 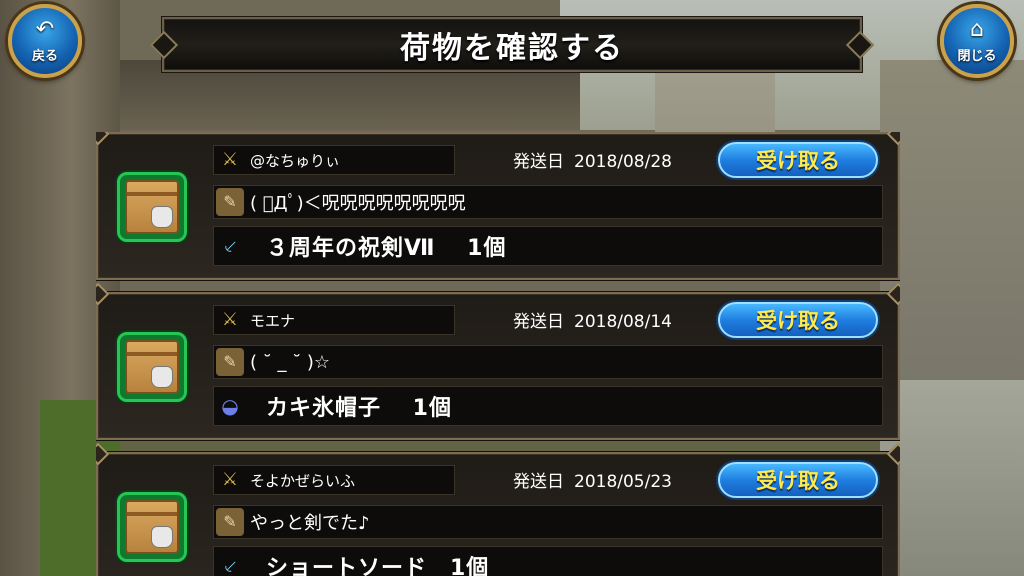 What do you see at coordinates (623, 482) in the screenshot?
I see `send-date-value: 2018/05/23` at bounding box center [623, 482].